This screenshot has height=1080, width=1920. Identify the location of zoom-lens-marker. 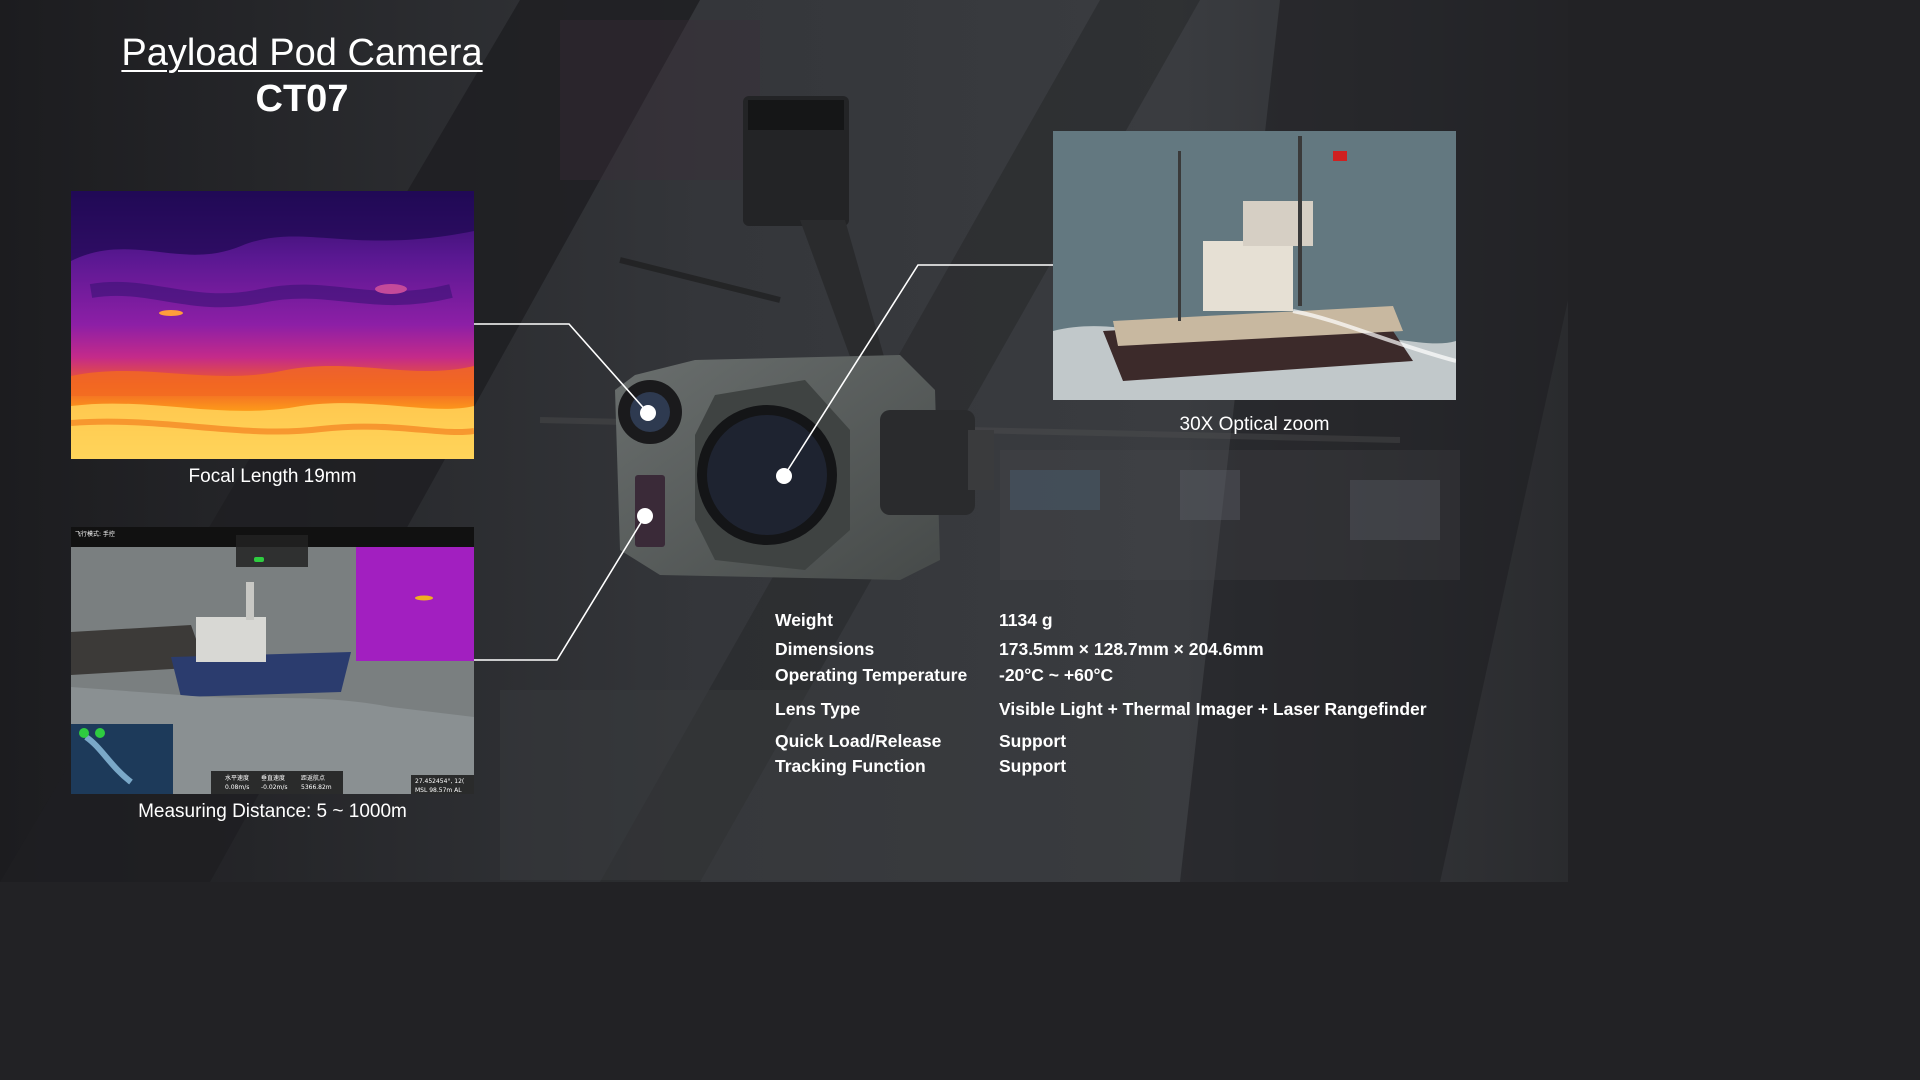
(784, 476).